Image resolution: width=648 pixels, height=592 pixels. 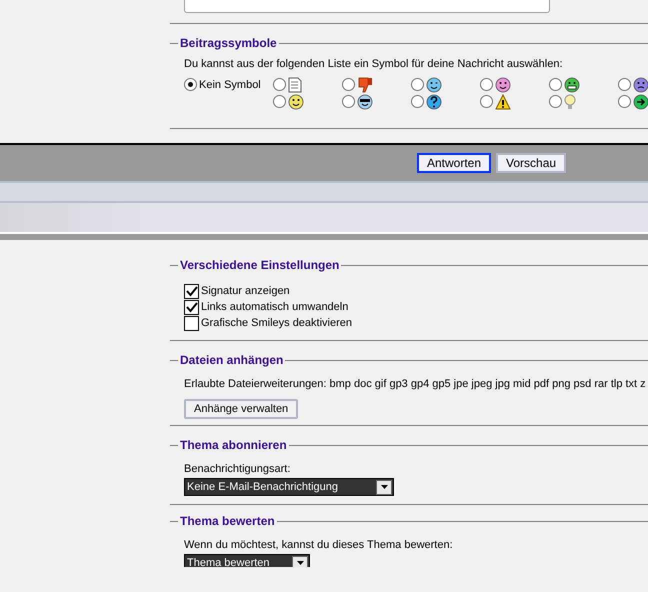 I want to click on section-legend: Beitragssymbole, so click(x=228, y=43).